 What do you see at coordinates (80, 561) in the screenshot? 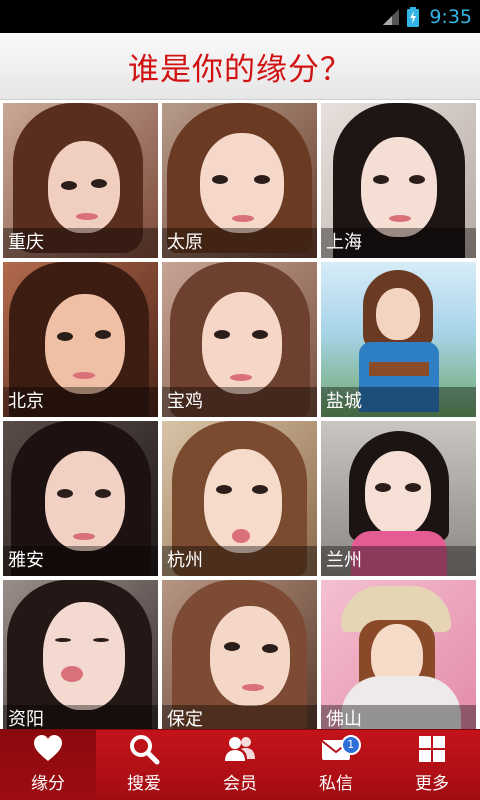
I see `profile-city: 雅安` at bounding box center [80, 561].